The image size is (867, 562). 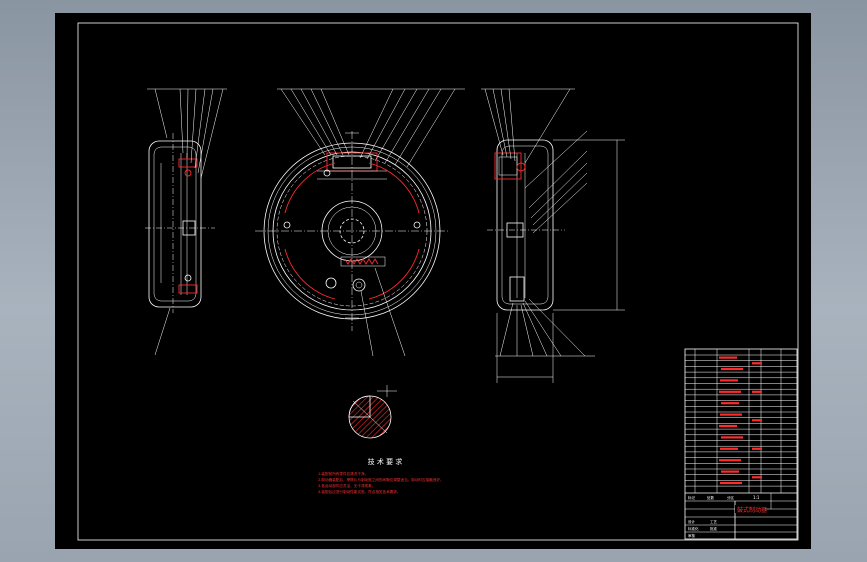 What do you see at coordinates (385, 461) in the screenshot?
I see `requirements-title: 技 术 要 求` at bounding box center [385, 461].